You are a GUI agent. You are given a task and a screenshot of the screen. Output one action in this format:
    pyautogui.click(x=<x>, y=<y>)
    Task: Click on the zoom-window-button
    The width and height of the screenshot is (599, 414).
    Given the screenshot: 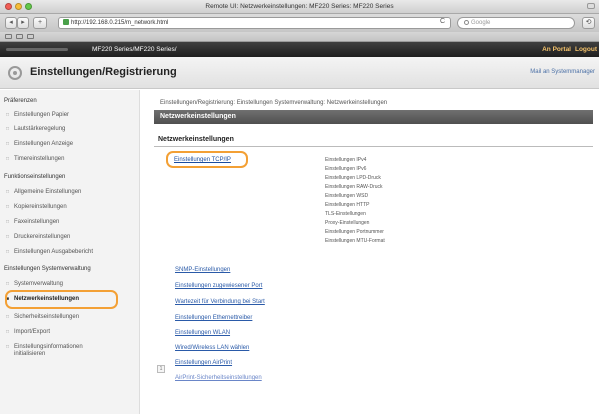 What is the action you would take?
    pyautogui.click(x=28, y=6)
    